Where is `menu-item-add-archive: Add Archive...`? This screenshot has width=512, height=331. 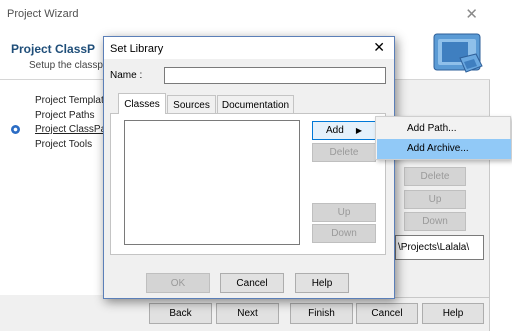
menu-item-add-archive: Add Archive... is located at coordinates (444, 149).